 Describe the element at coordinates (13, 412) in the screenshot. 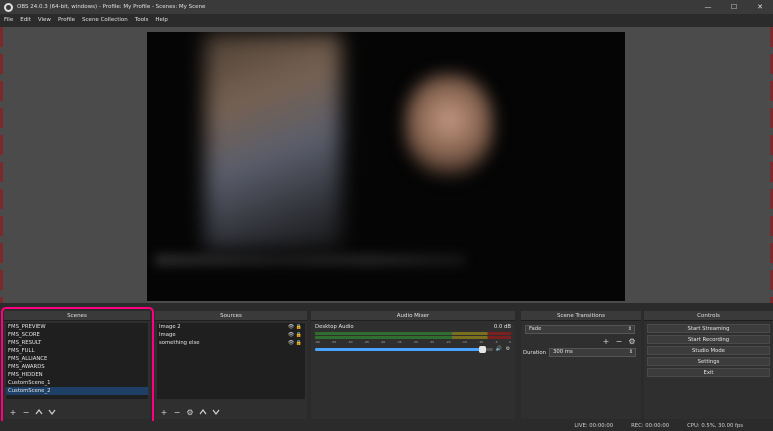

I see `add-scene-button: +` at that location.